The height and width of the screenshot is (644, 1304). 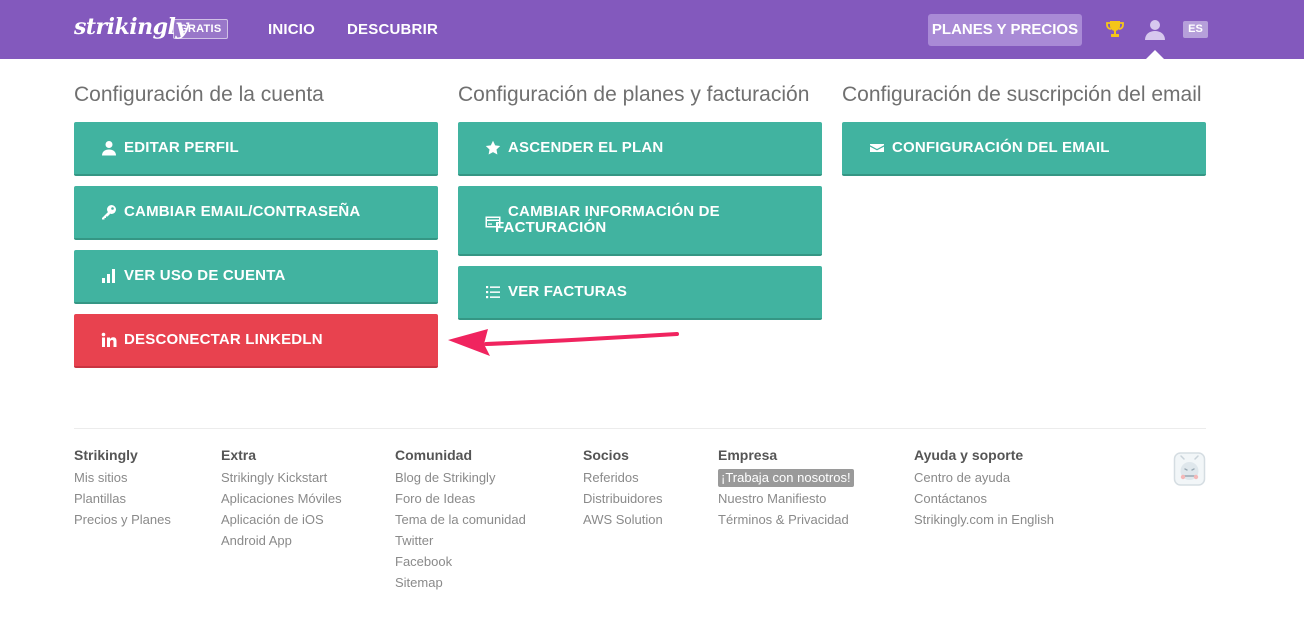 What do you see at coordinates (200, 29) in the screenshot?
I see `plan-badge: GRATIS` at bounding box center [200, 29].